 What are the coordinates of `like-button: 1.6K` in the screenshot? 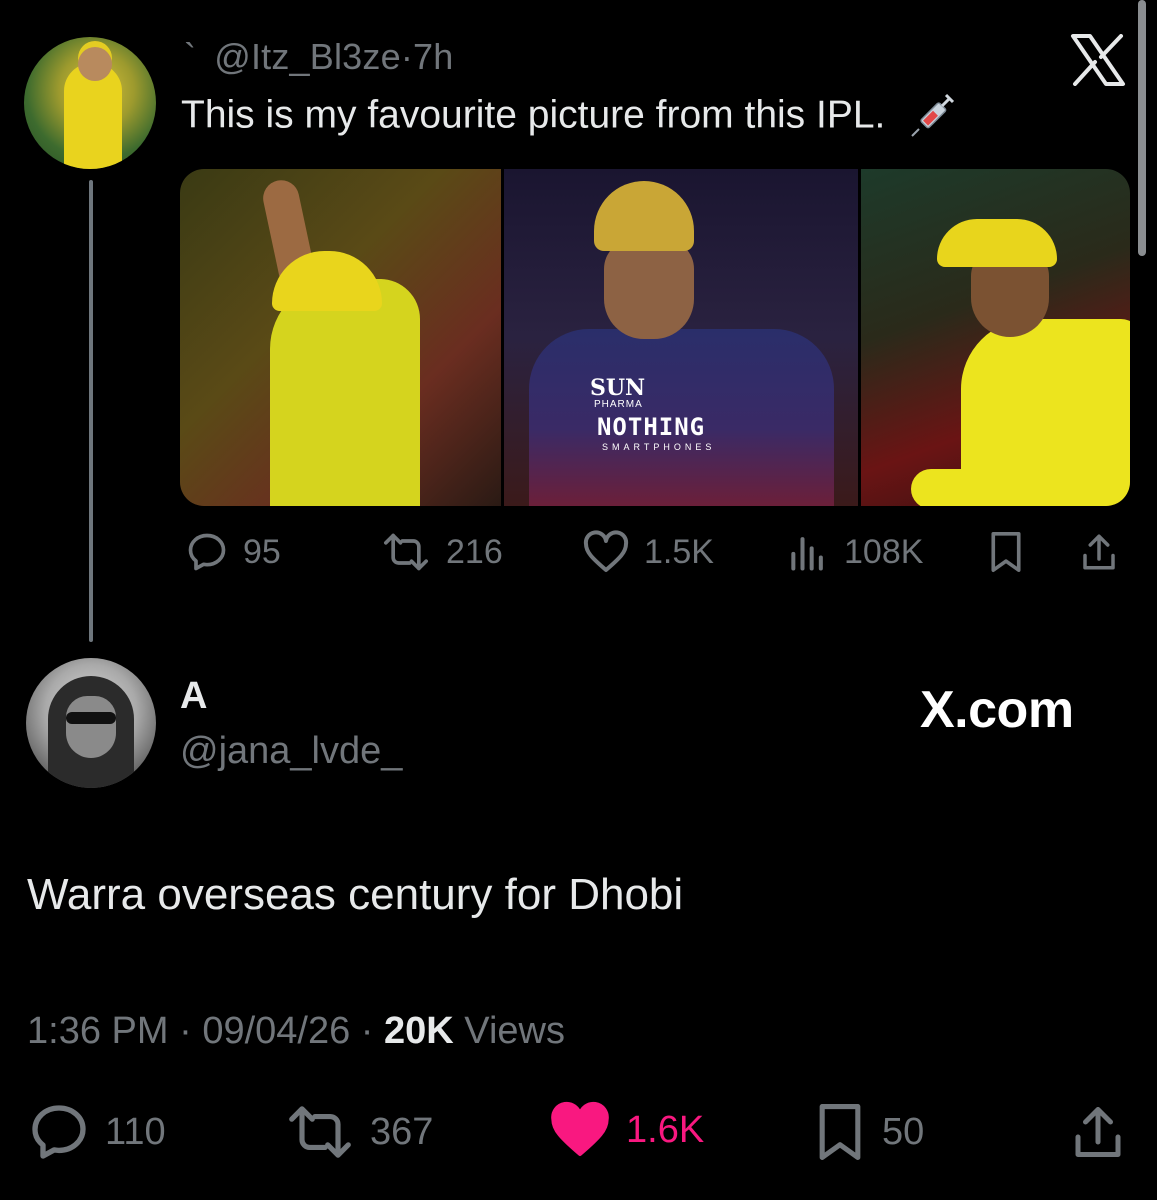 It's located at (626, 1130).